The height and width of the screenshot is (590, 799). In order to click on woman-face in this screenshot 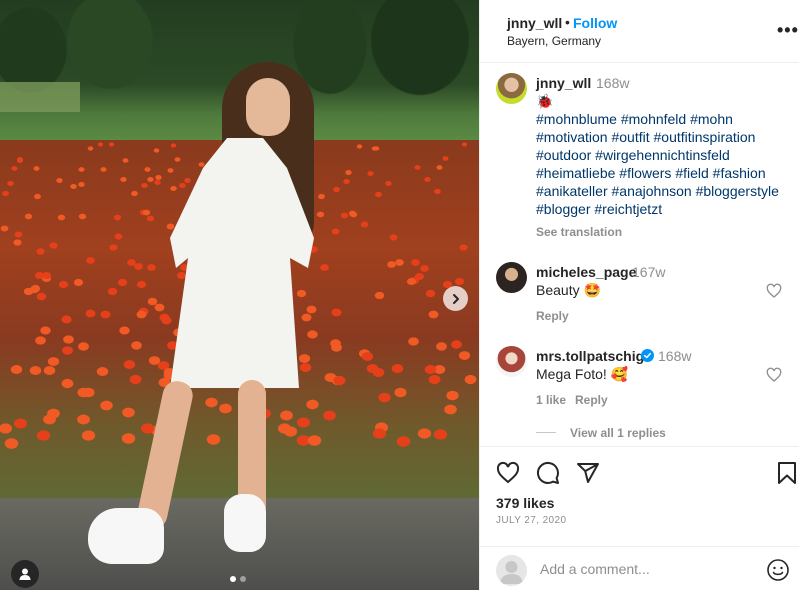, I will do `click(268, 107)`.